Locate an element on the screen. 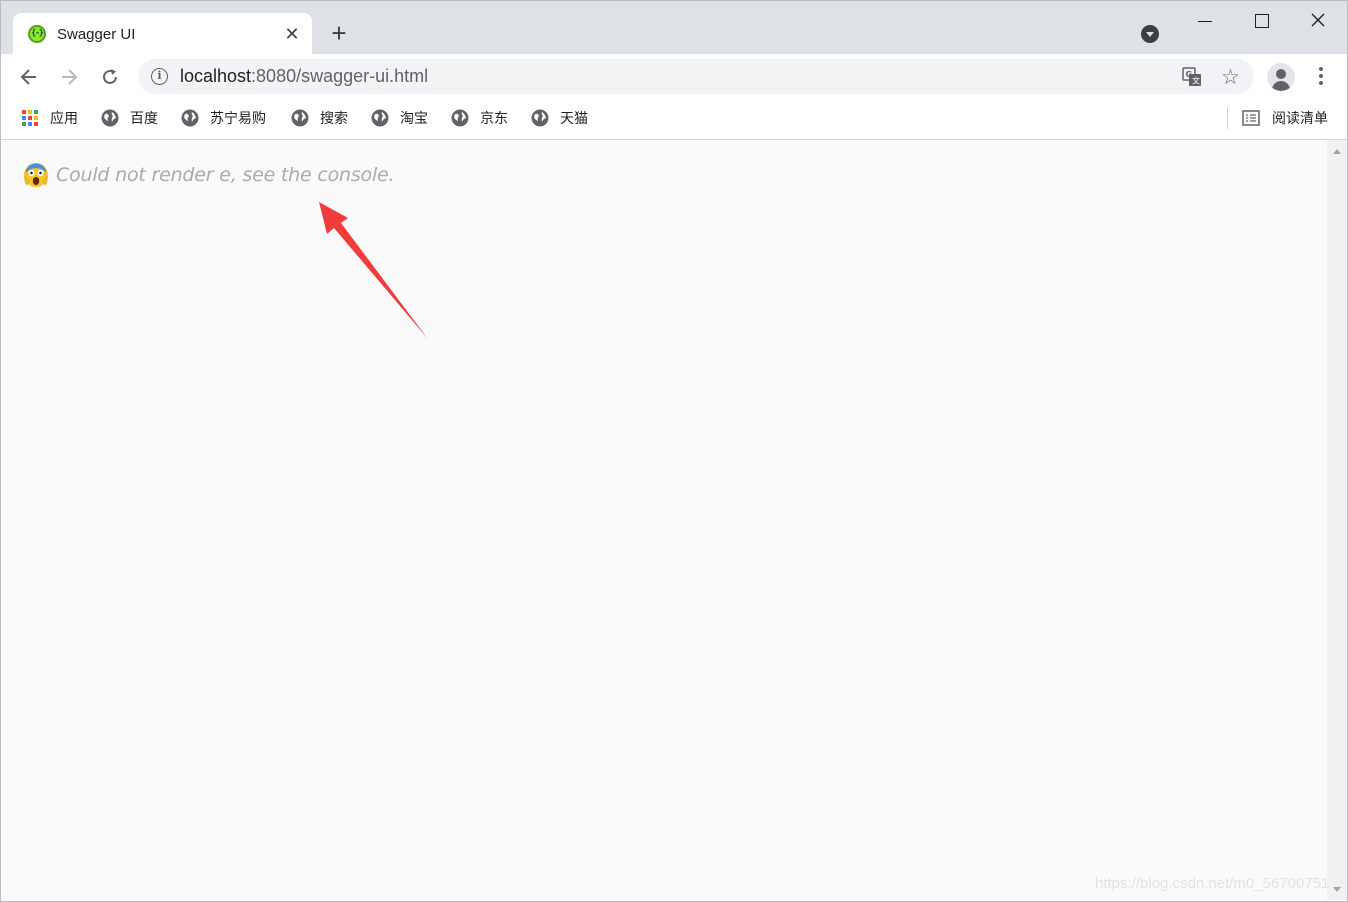 The image size is (1348, 902). bookmark-apps: 应用 is located at coordinates (49, 118).